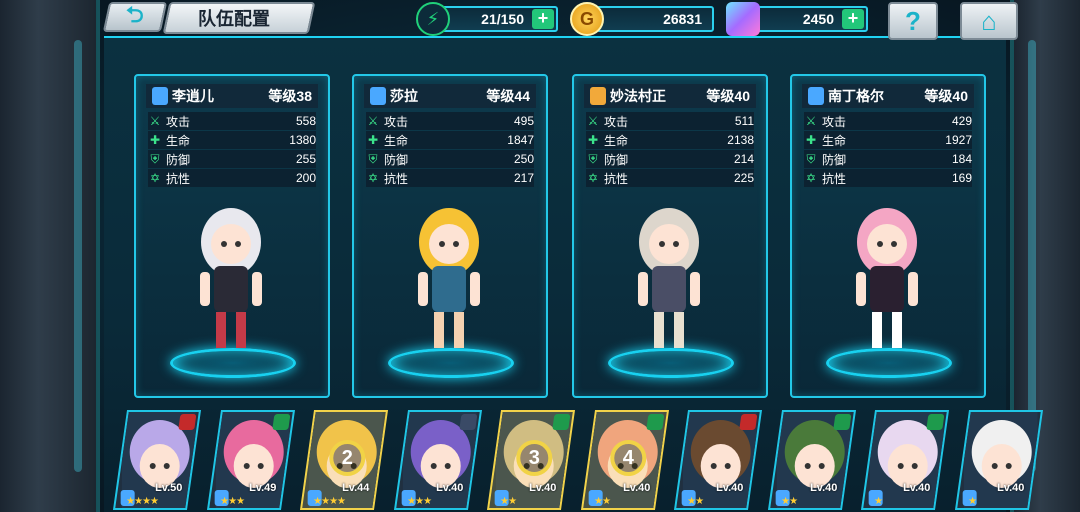  What do you see at coordinates (627, 458) in the screenshot?
I see `team-slot-number: 4` at bounding box center [627, 458].